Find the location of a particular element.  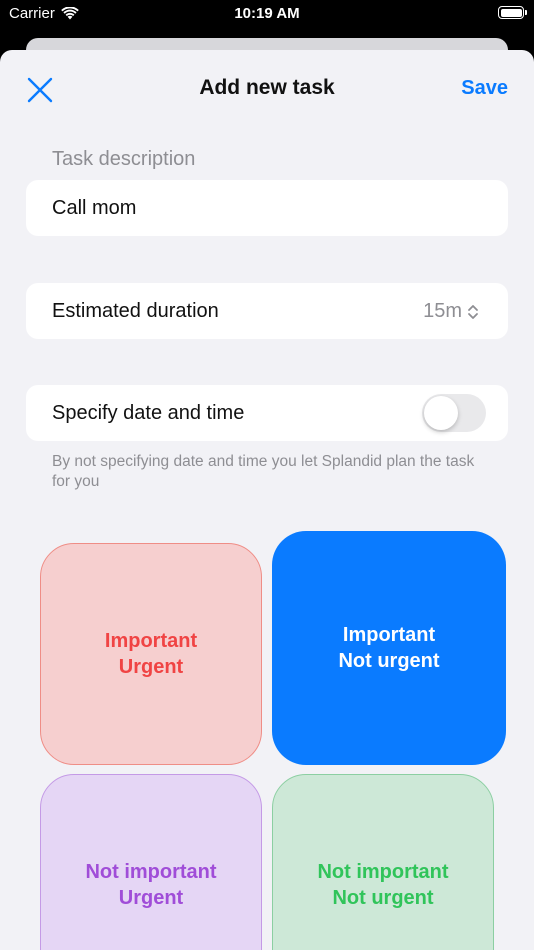

status-bar: Carrier 10:19 AM is located at coordinates (267, 15).